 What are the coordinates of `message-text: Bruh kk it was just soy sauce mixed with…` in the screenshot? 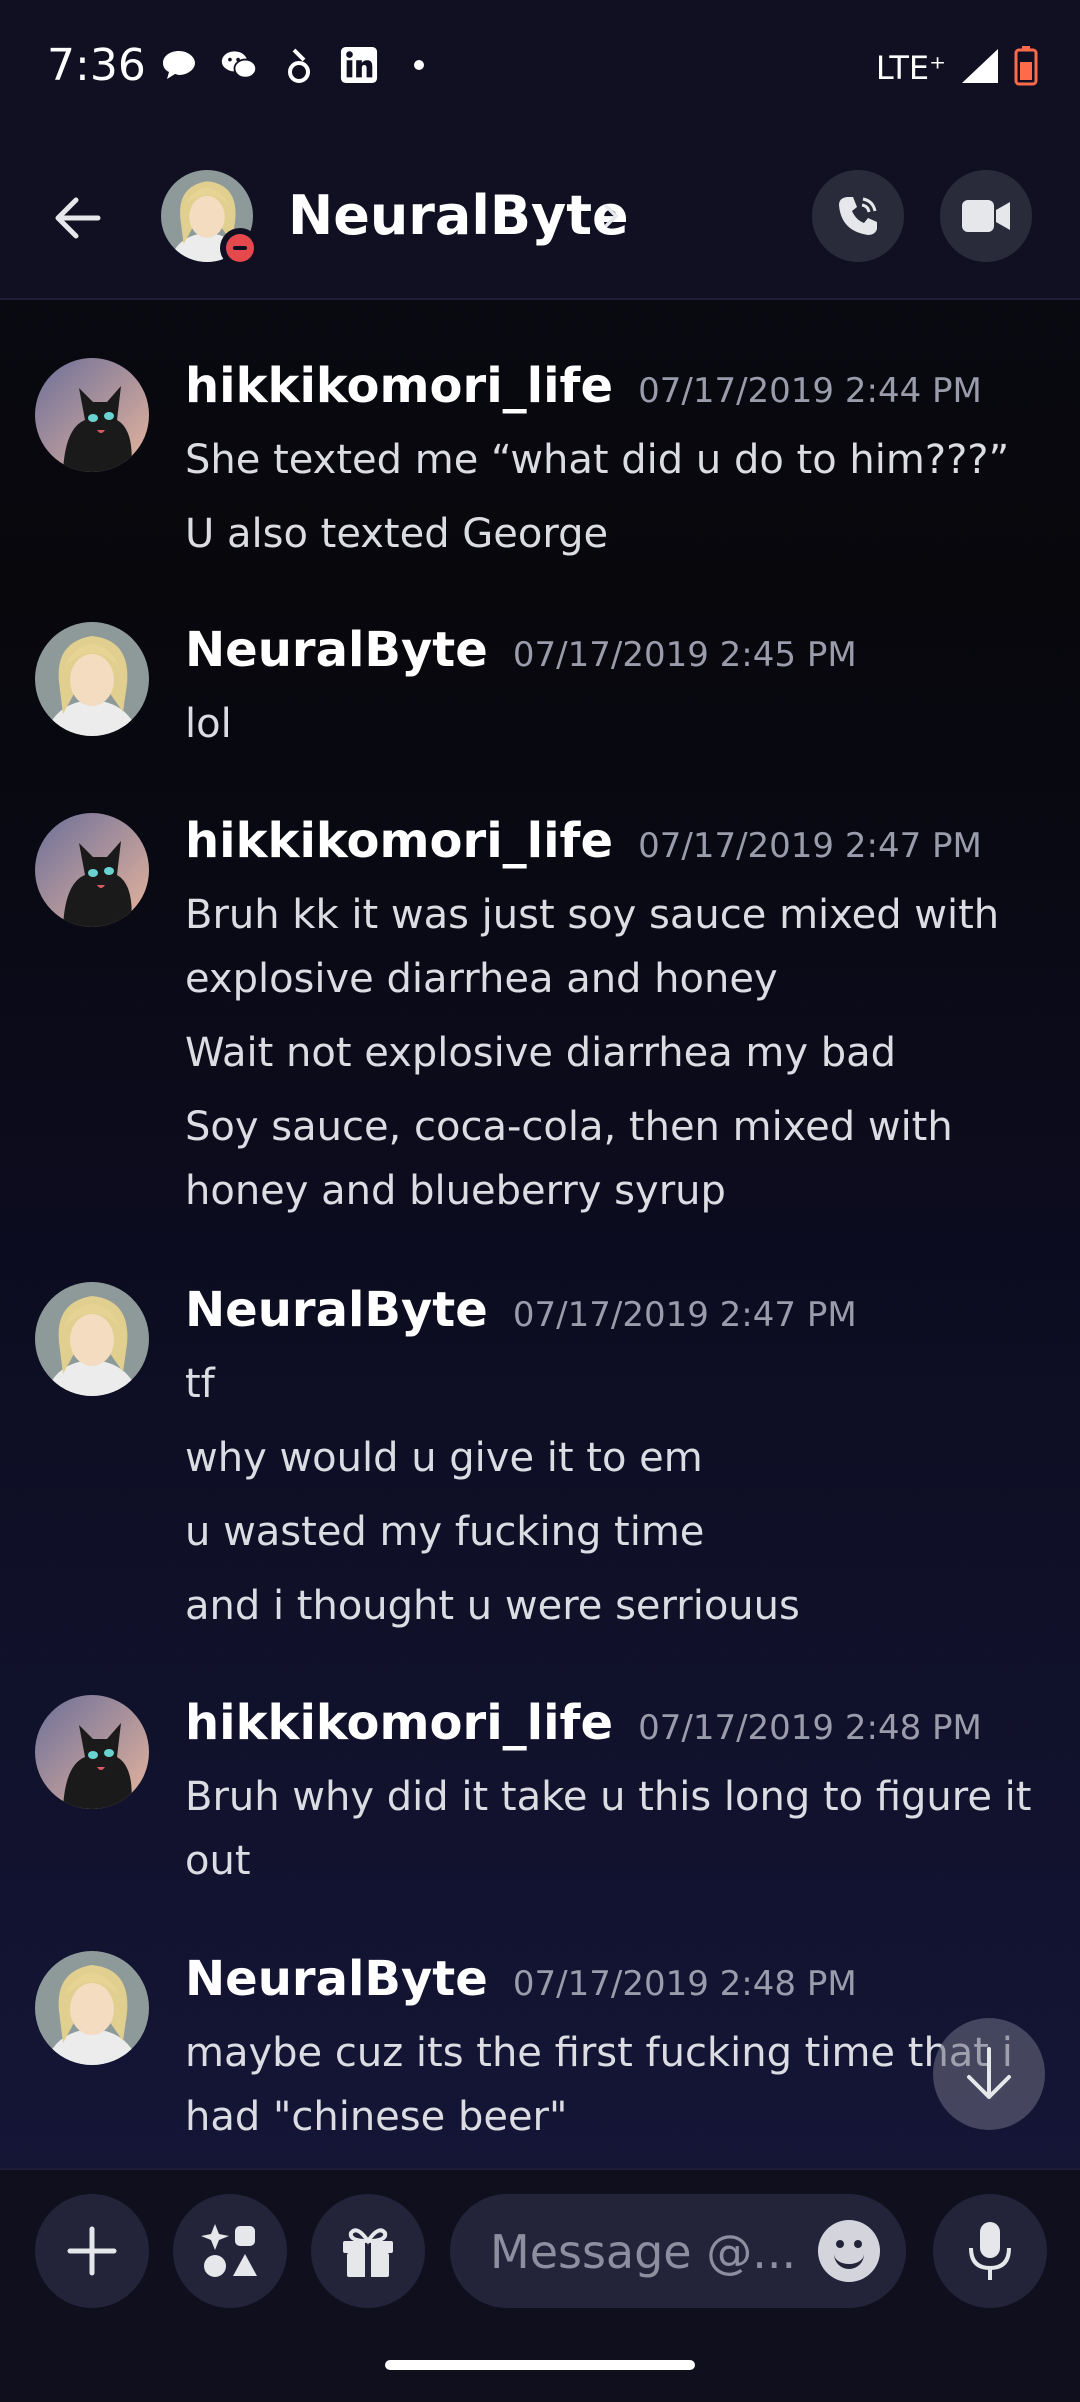 It's located at (610, 947).